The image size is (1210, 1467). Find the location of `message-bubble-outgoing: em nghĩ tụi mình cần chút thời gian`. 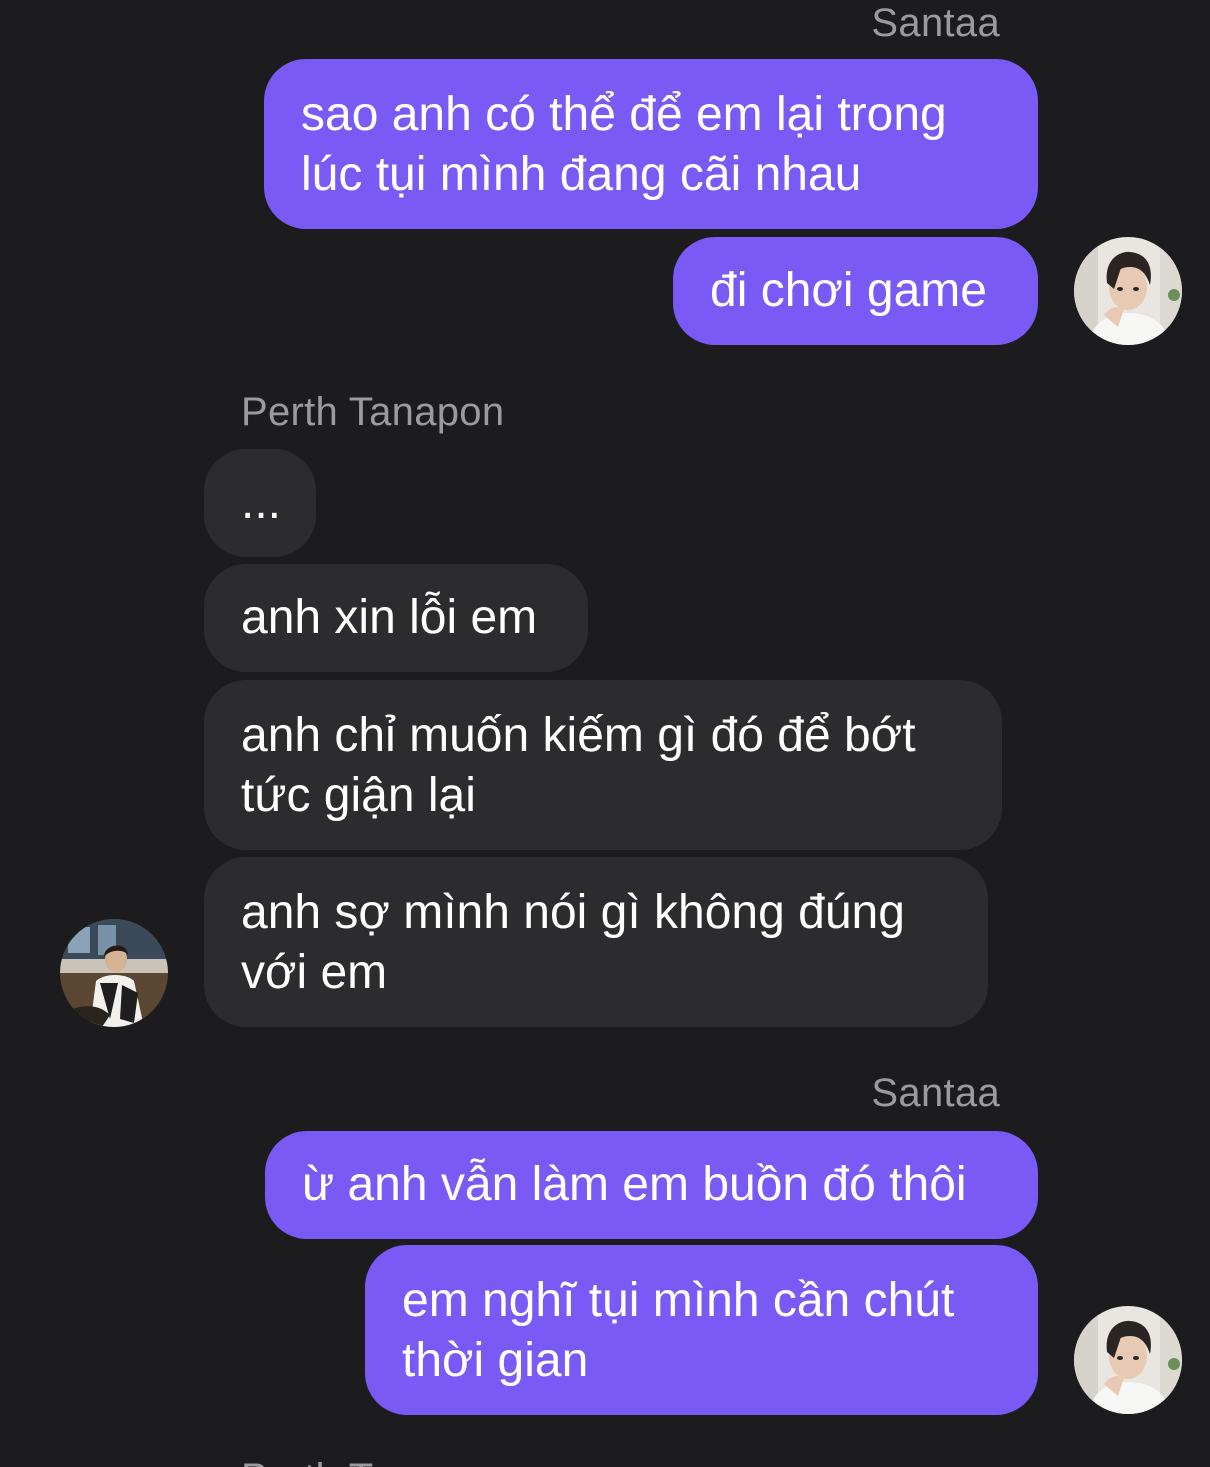

message-bubble-outgoing: em nghĩ tụi mình cần chút thời gian is located at coordinates (701, 1330).